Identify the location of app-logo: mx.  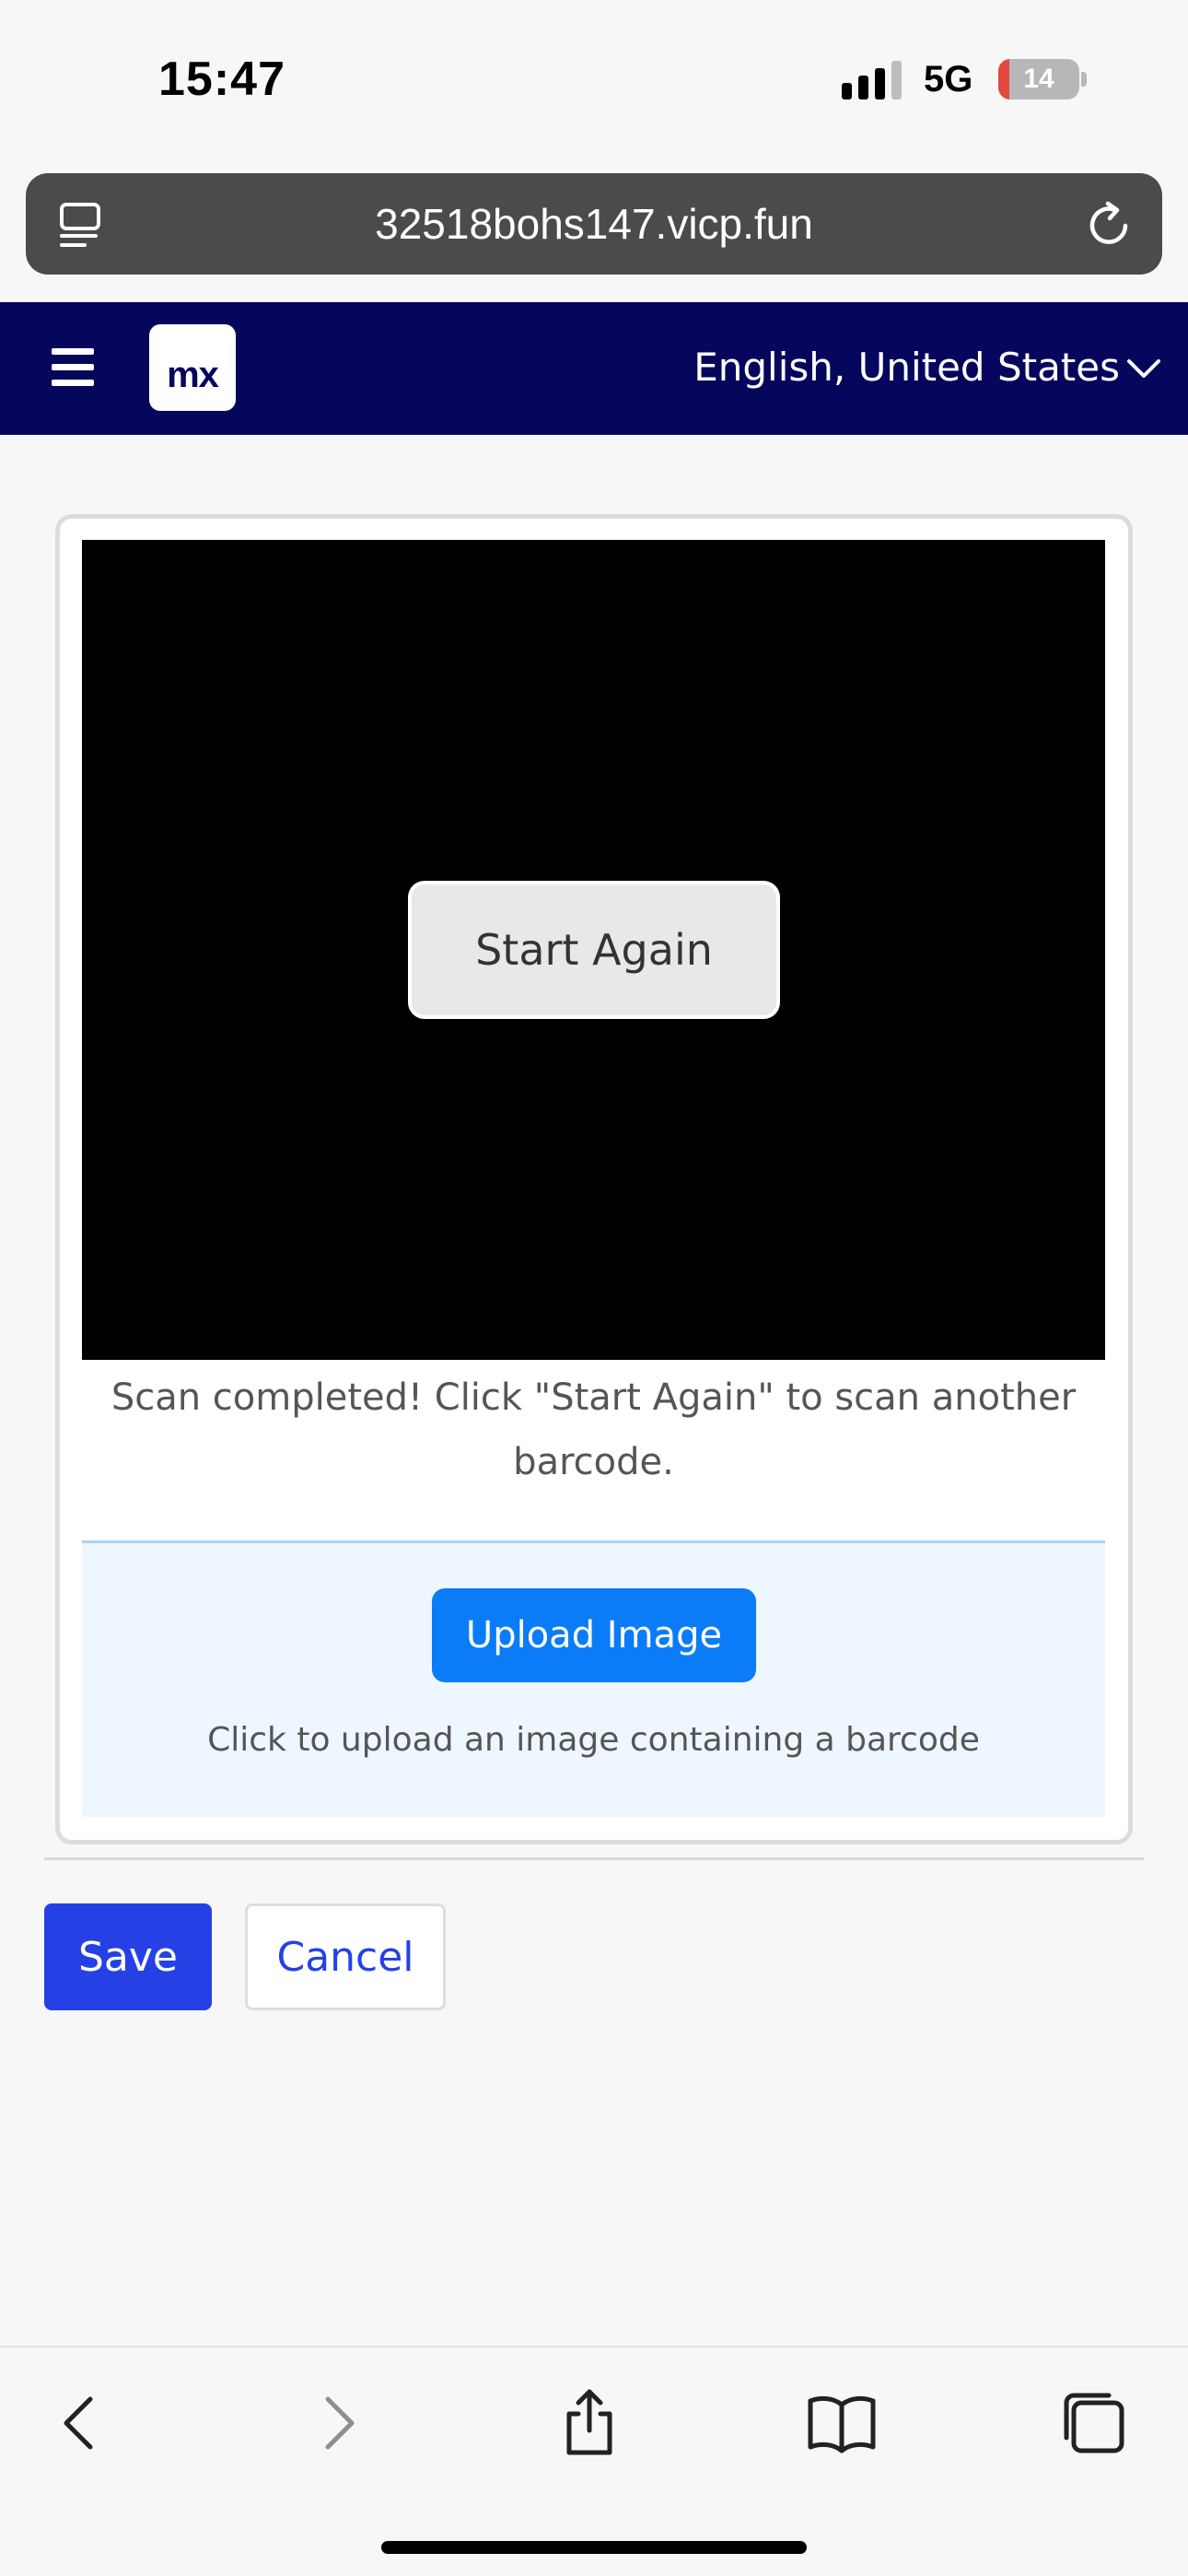
(192, 367).